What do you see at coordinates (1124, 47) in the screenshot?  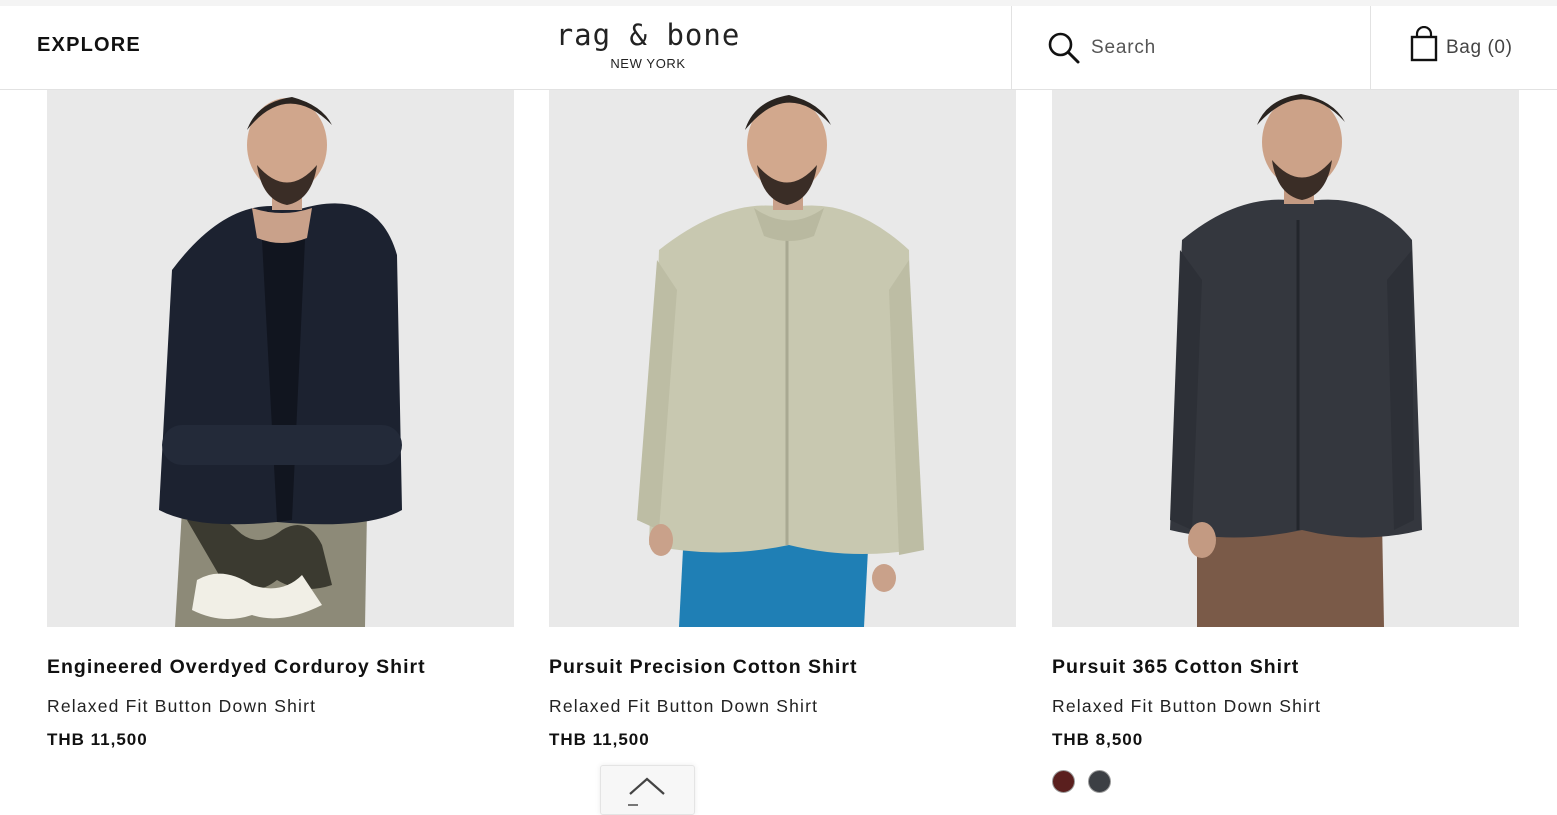 I see `search-placeholder: Search` at bounding box center [1124, 47].